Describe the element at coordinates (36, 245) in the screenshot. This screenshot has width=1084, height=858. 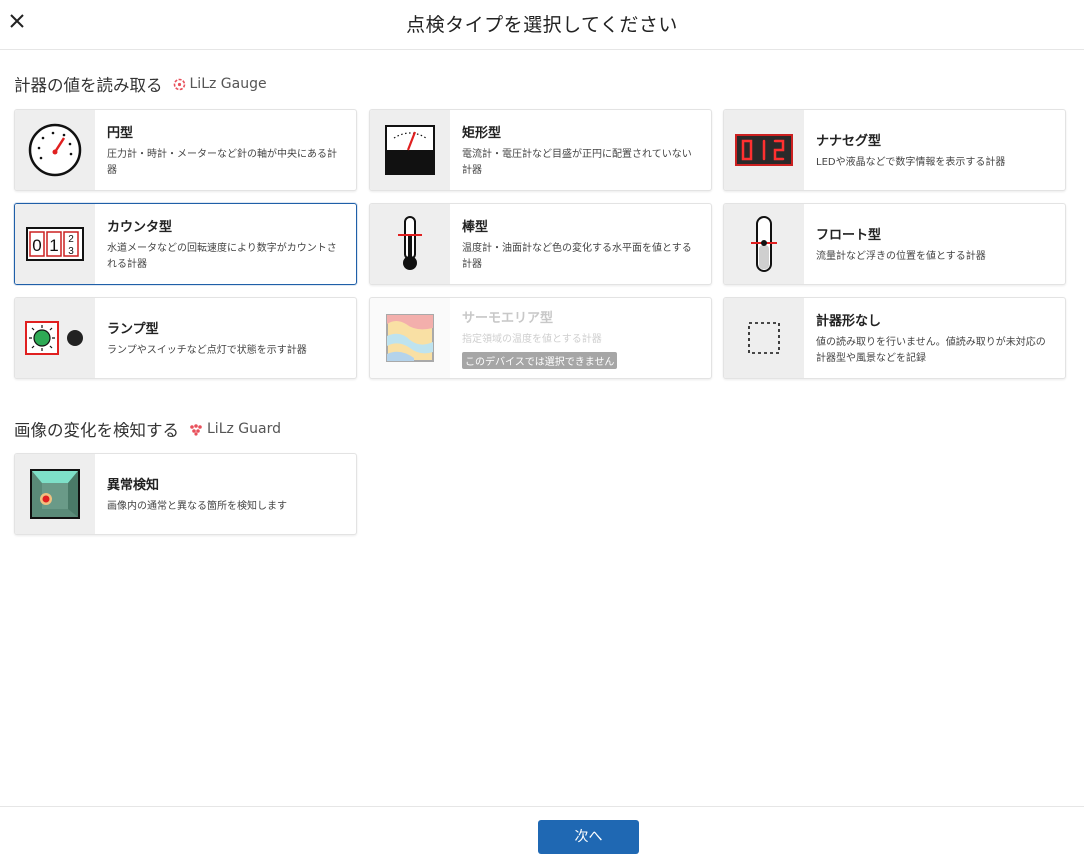
I see `svg-text: 0` at that location.